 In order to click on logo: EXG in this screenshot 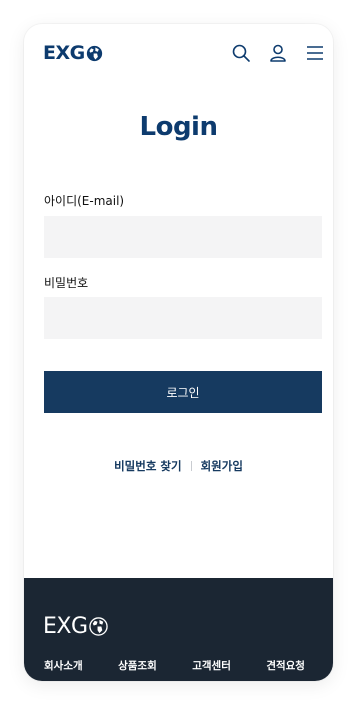, I will do `click(73, 53)`.